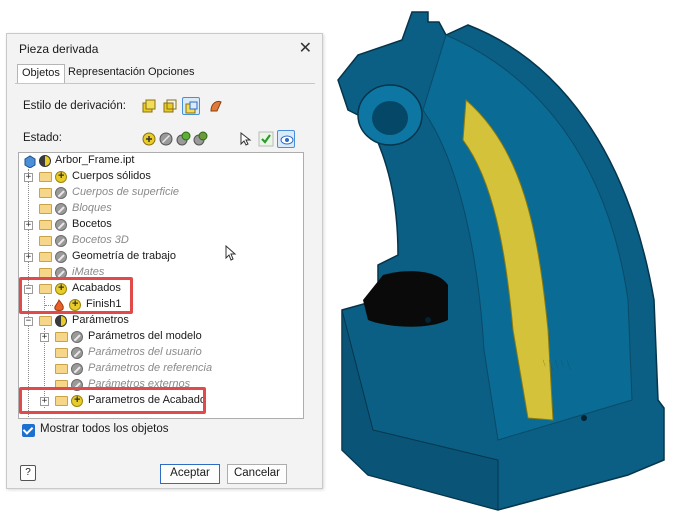 This screenshot has height=522, width=682. Describe the element at coordinates (106, 73) in the screenshot. I see `tab-representacion: Representación` at that location.